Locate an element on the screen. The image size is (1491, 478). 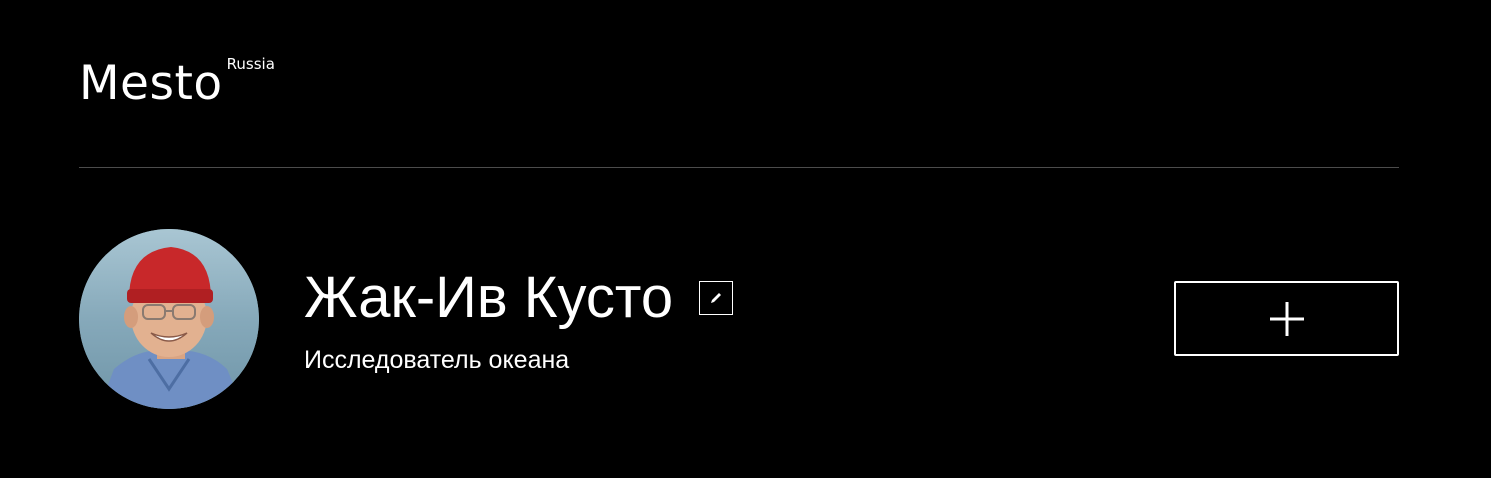
edit-profile-button is located at coordinates (716, 298).